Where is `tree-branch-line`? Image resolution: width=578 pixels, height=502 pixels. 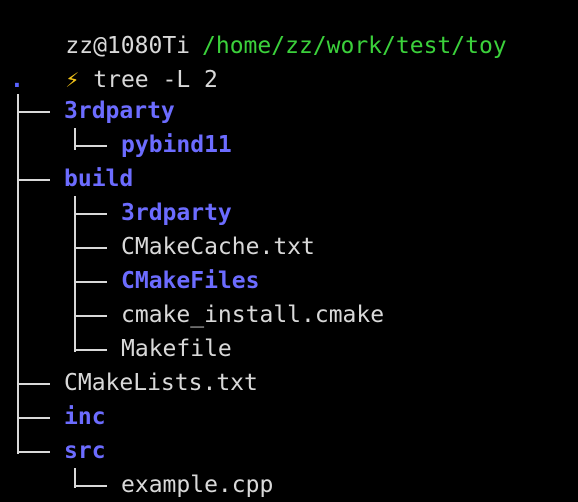
tree-branch-line is located at coordinates (75, 274).